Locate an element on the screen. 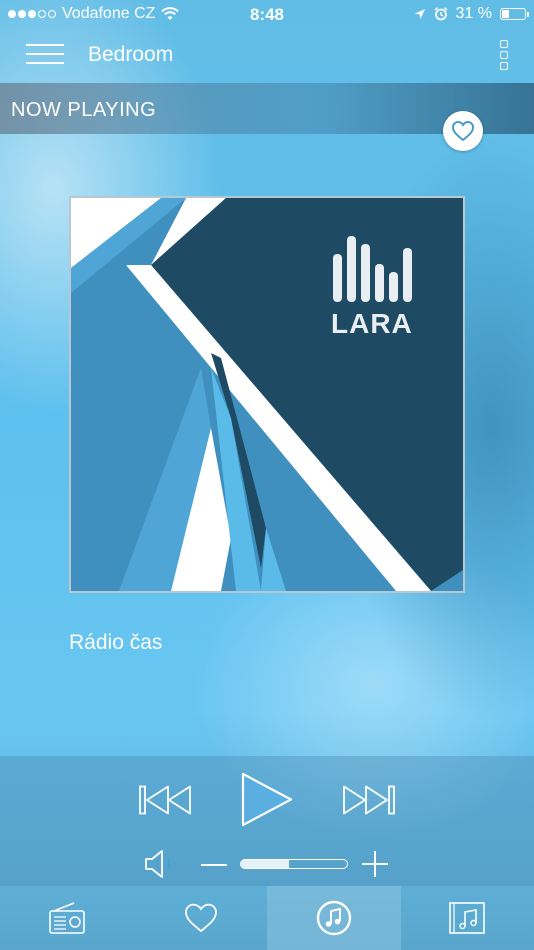  menu-button is located at coordinates (45, 54).